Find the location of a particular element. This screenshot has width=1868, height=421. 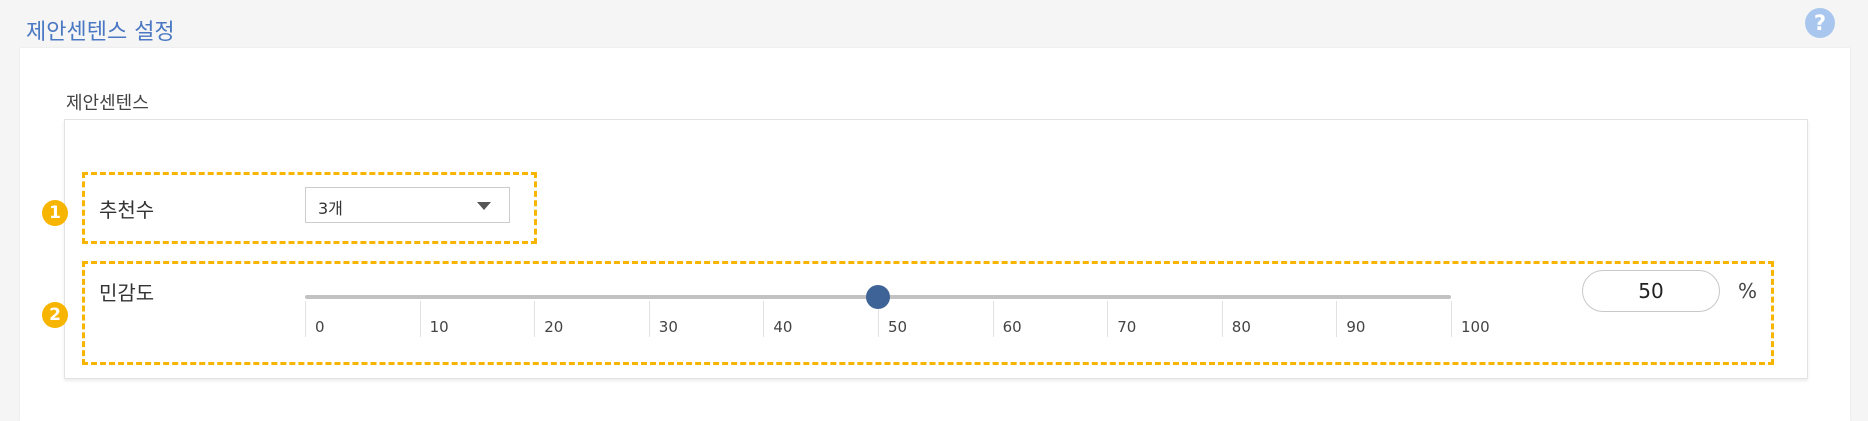

slider-tick-label: 70 is located at coordinates (1127, 327).